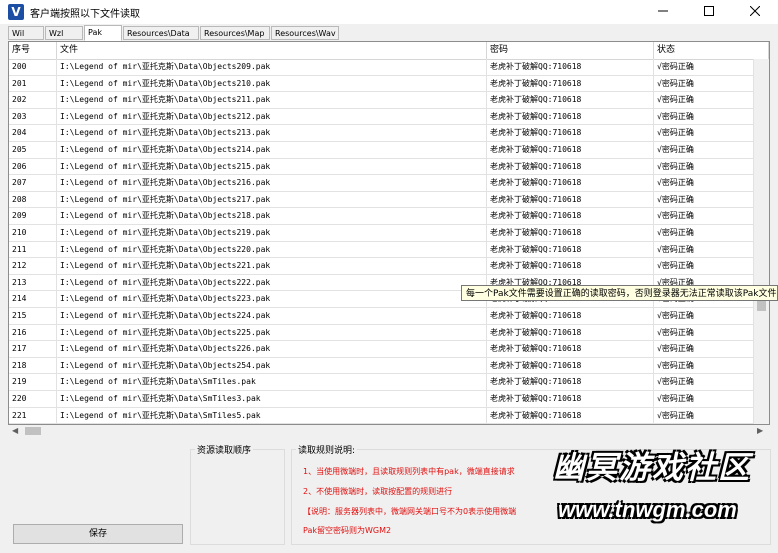 This screenshot has width=778, height=553. Describe the element at coordinates (237, 497) in the screenshot. I see `resource-order-group` at that location.